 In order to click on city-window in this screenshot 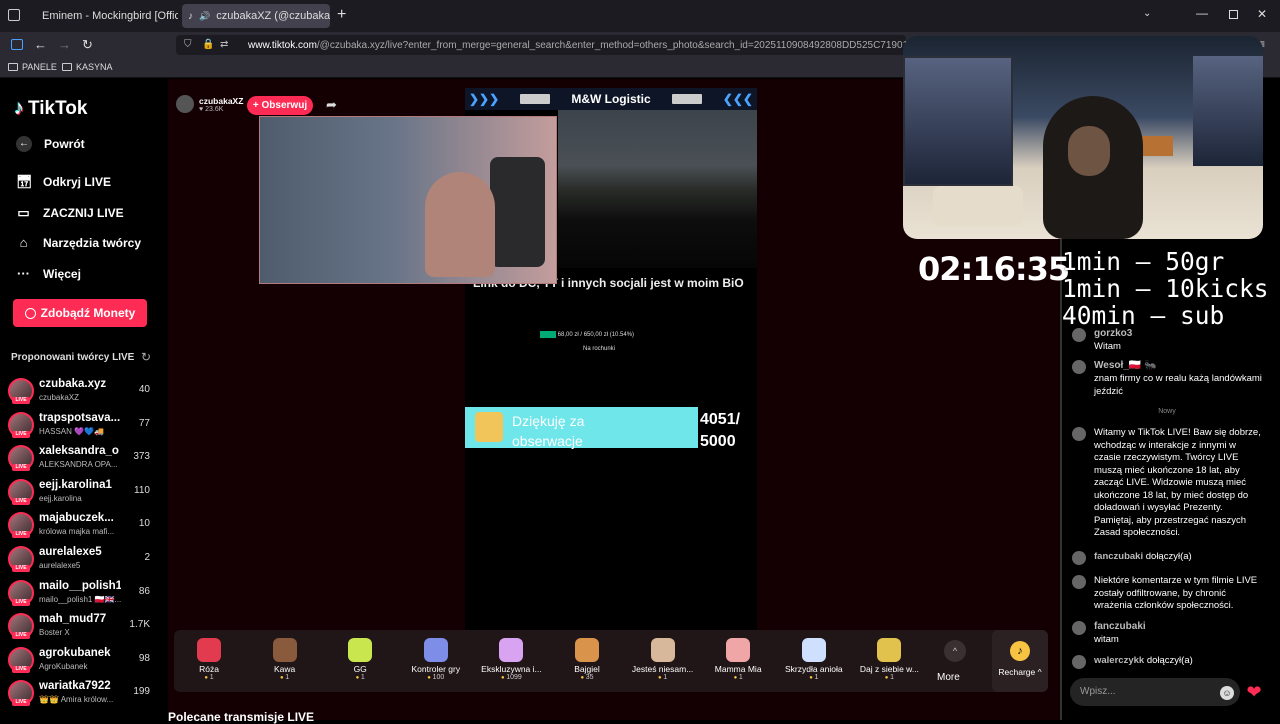, I will do `click(958, 121)`.